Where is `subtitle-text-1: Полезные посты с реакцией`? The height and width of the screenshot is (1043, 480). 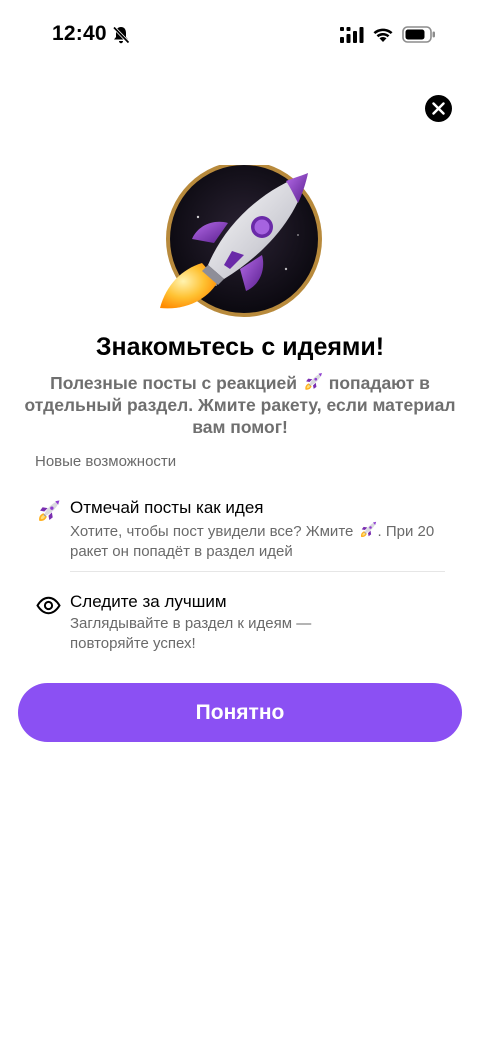
subtitle-text-1: Полезные посты с реакцией is located at coordinates (174, 383).